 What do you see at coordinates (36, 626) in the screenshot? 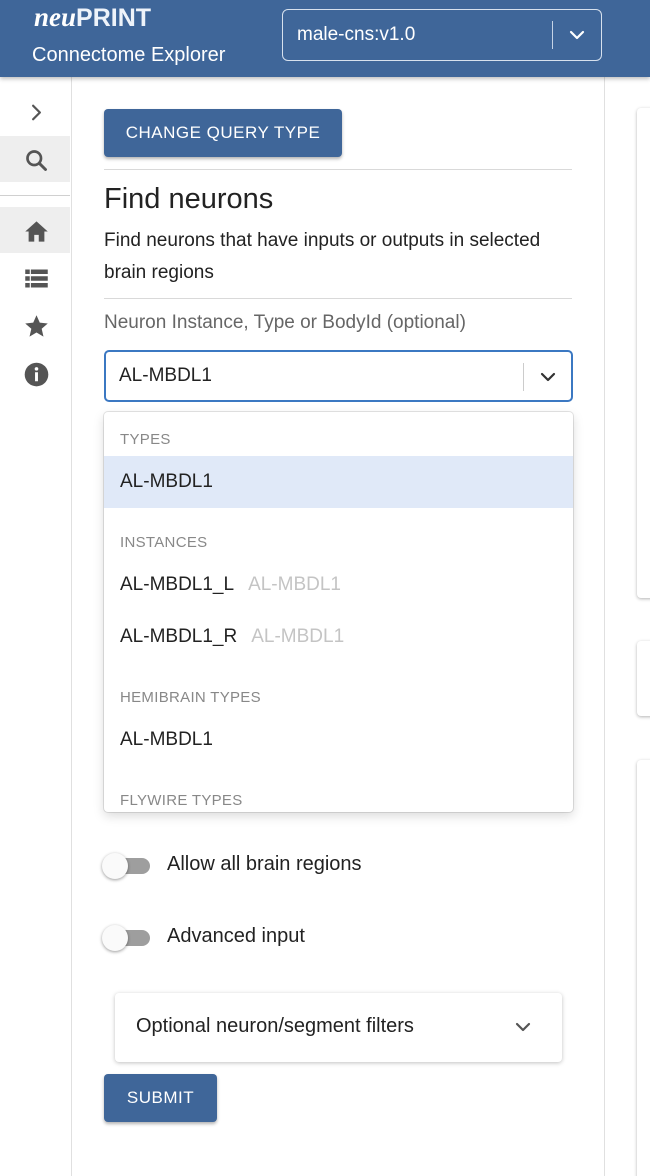
I see `sidebar` at bounding box center [36, 626].